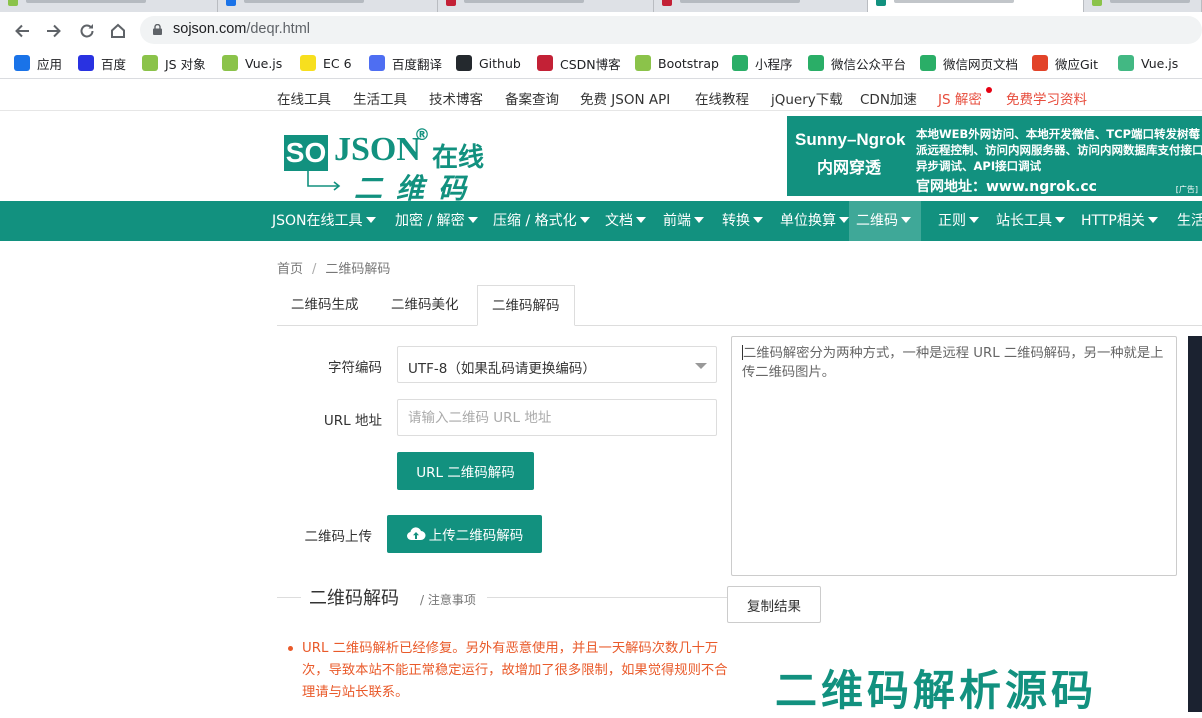 The image size is (1202, 718). I want to click on nav-item: 加密 / 解密, so click(434, 221).